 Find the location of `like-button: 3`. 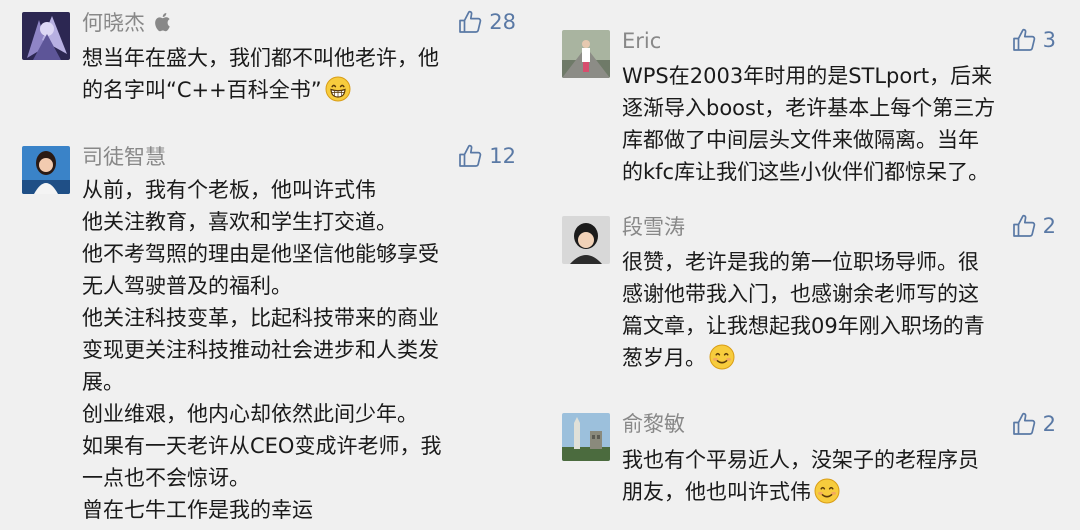

like-button: 3 is located at coordinates (1033, 40).